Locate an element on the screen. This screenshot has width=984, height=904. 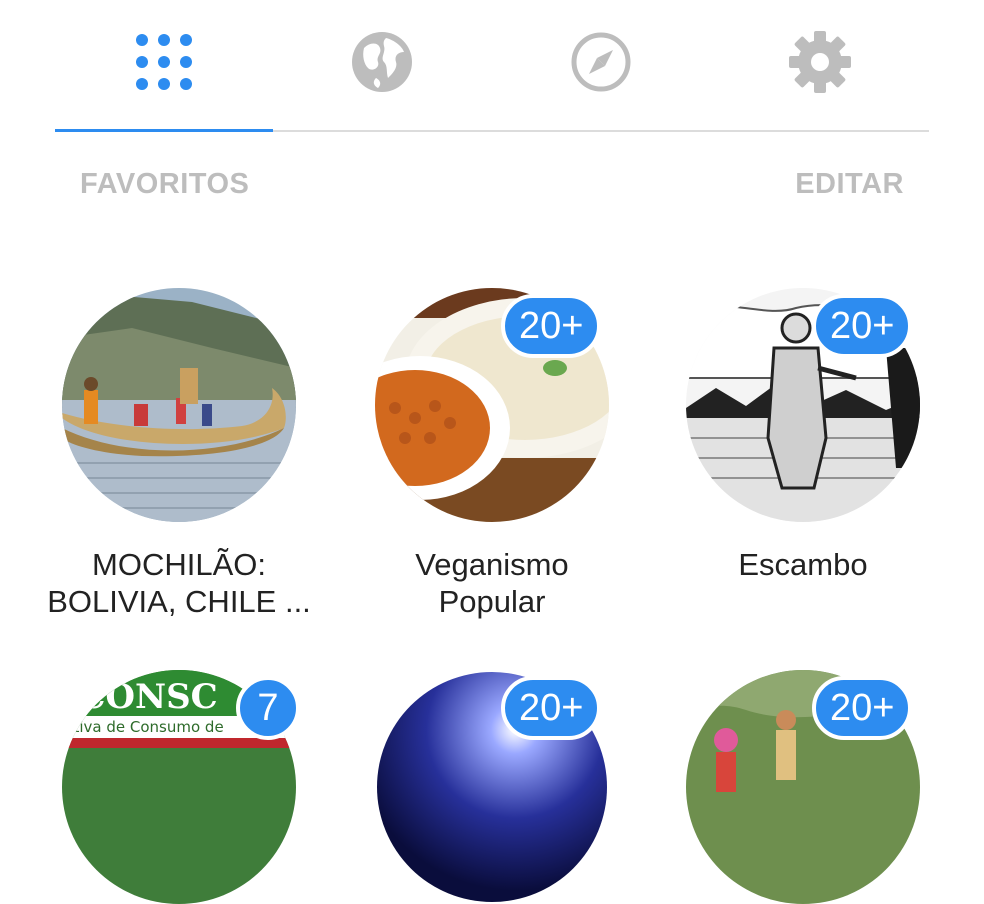
banner-subtext: ativa de Consumo de is located at coordinates (143, 727).